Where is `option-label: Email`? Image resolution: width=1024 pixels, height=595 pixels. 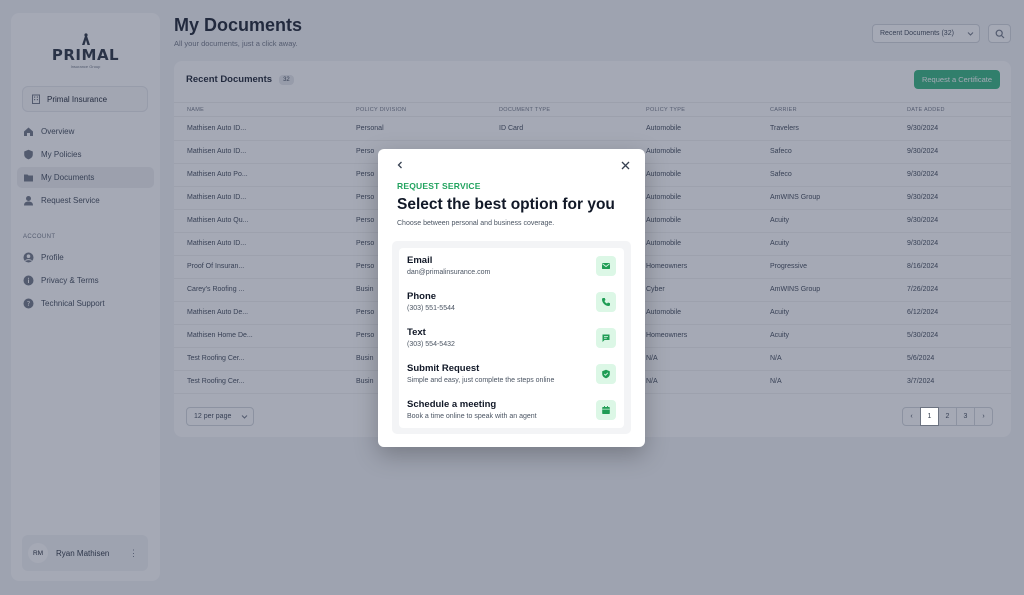 option-label: Email is located at coordinates (420, 260).